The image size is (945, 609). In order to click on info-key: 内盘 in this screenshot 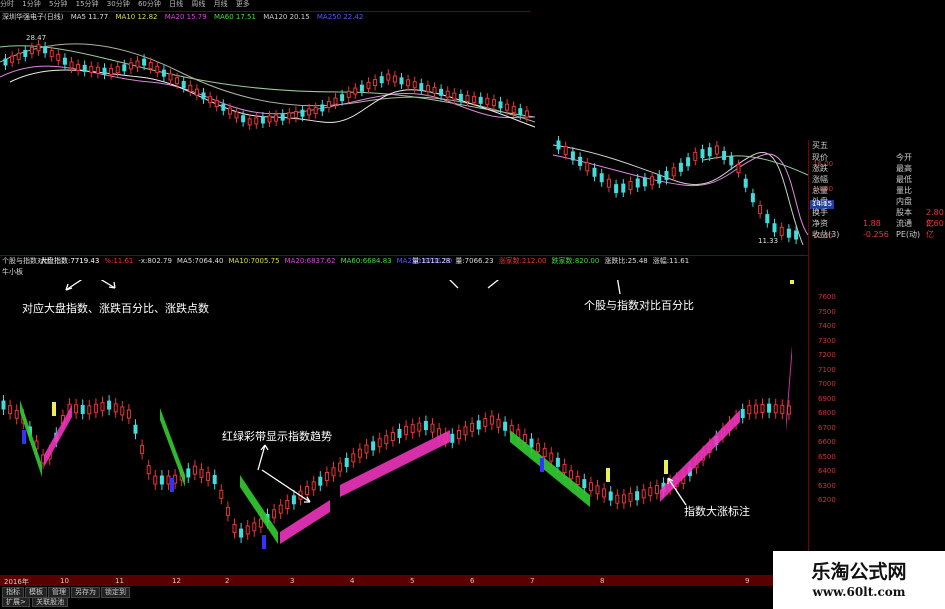, I will do `click(904, 201)`.